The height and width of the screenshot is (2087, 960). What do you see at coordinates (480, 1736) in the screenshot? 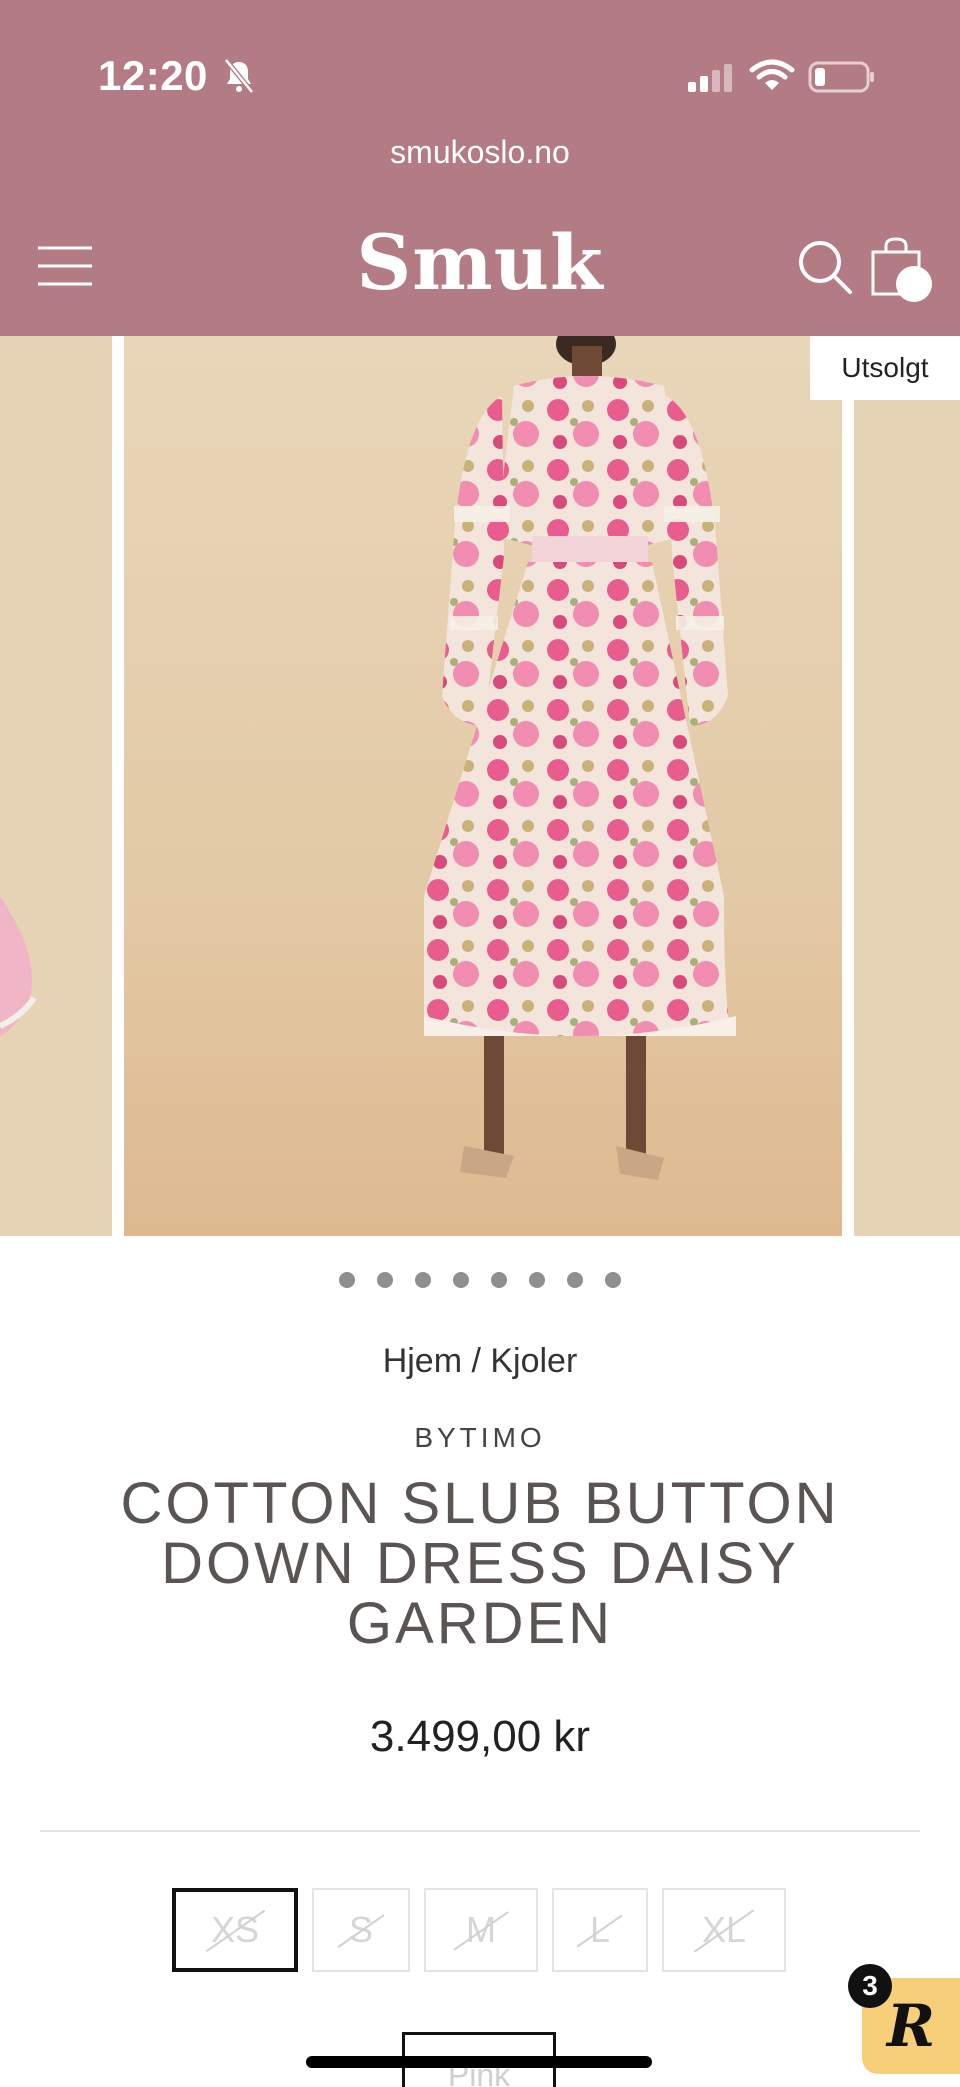
I see `product-price: 3.499,00 kr` at bounding box center [480, 1736].